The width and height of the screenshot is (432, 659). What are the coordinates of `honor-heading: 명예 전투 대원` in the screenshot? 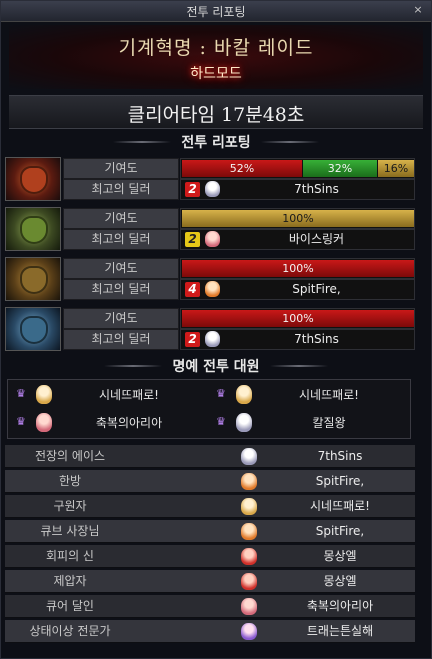 It's located at (216, 365).